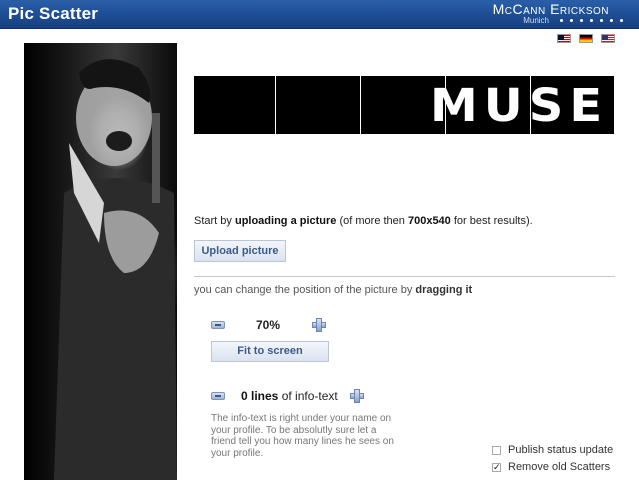  Describe the element at coordinates (357, 396) in the screenshot. I see `increase-lines-icon` at that location.